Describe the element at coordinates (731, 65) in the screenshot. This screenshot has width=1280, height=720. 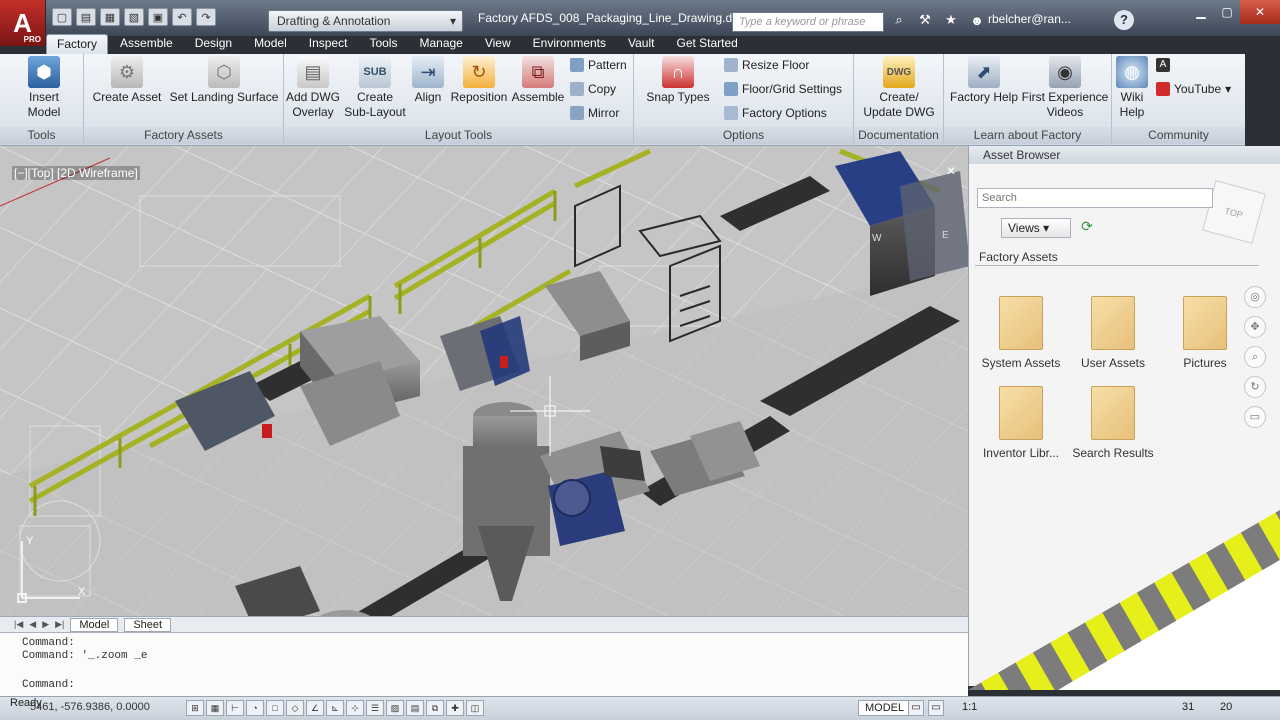
I see `resize-floor-icon` at that location.